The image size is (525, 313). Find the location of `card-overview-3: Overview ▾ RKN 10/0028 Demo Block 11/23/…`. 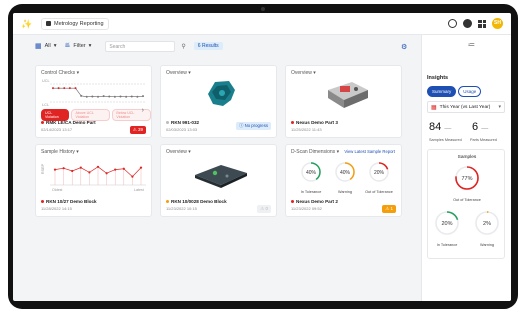

card-overview-3: Overview ▾ RKN 10/0028 Demo Block 11/23/… is located at coordinates (218, 180).